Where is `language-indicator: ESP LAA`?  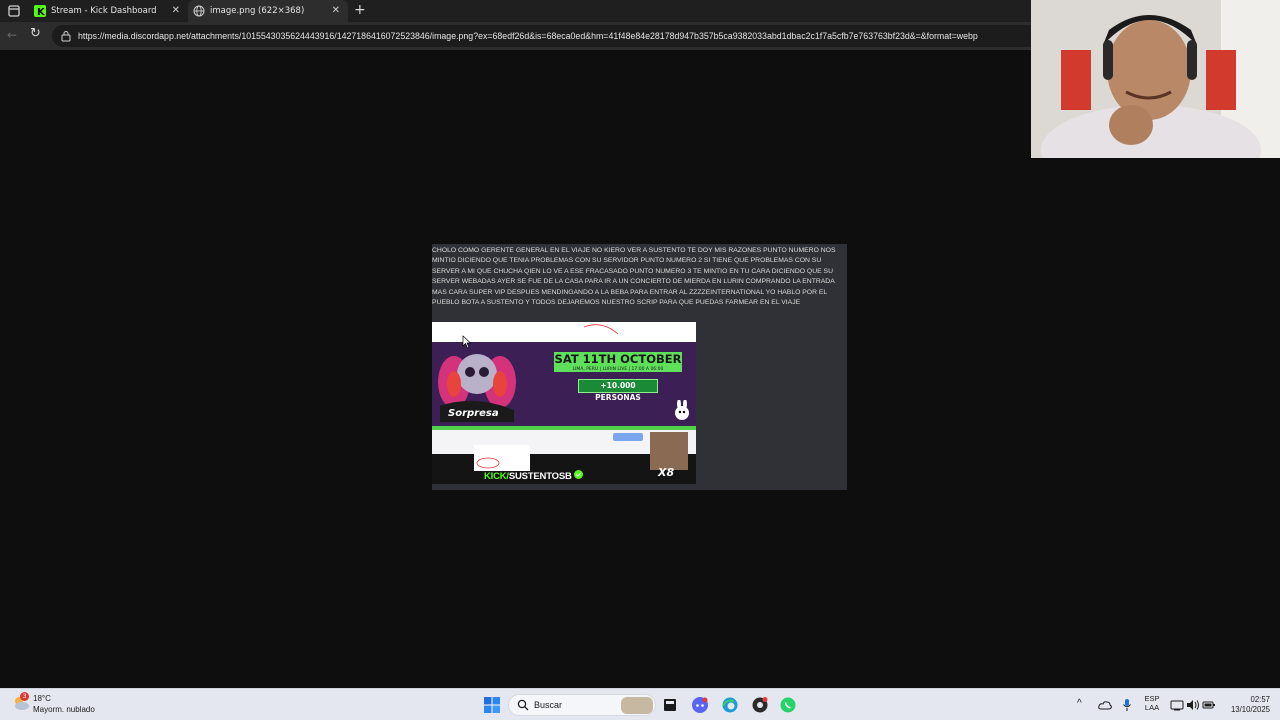 language-indicator: ESP LAA is located at coordinates (1152, 703).